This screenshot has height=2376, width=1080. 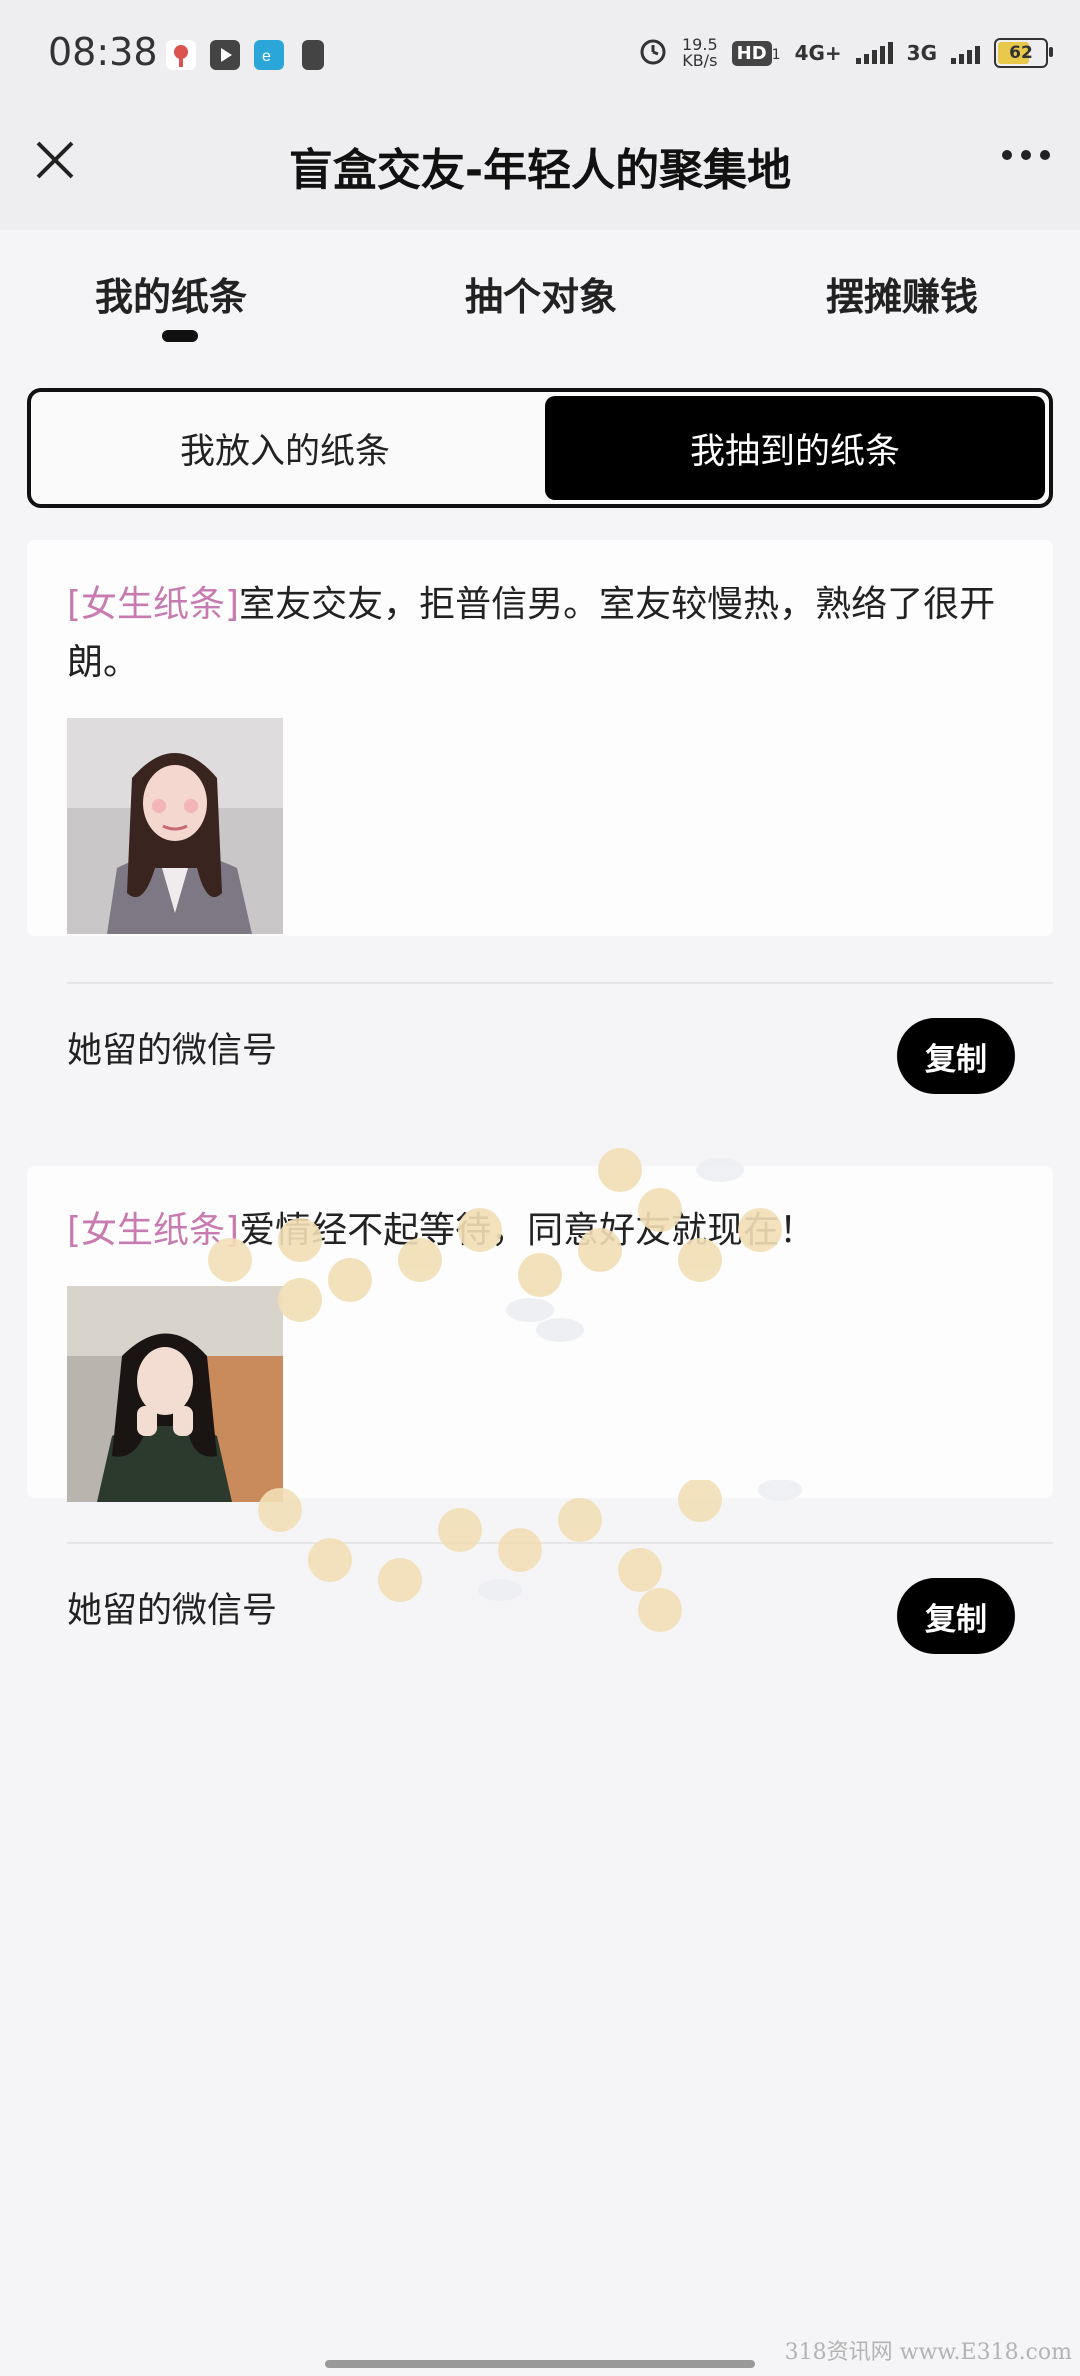 I want to click on hd-sub: 1, so click(x=776, y=54).